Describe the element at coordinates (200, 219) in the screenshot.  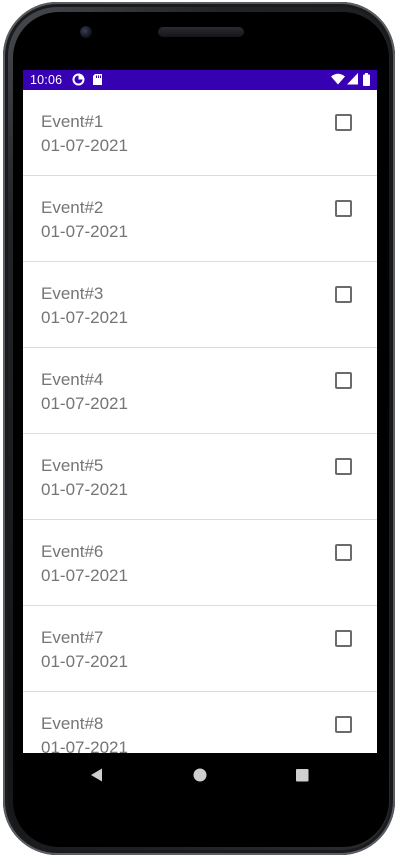
I see `list-item: Event#2 01-07-2021` at that location.